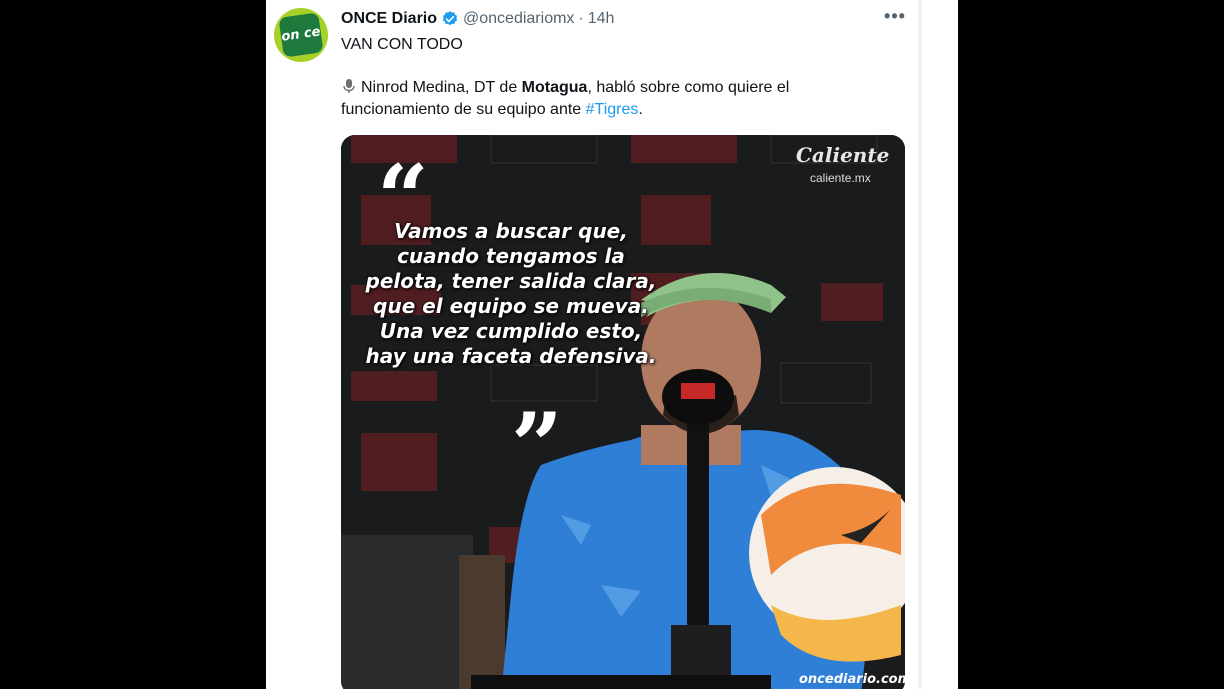 The image size is (1224, 689). Describe the element at coordinates (895, 18) in the screenshot. I see `more-options-icon: •••` at that location.